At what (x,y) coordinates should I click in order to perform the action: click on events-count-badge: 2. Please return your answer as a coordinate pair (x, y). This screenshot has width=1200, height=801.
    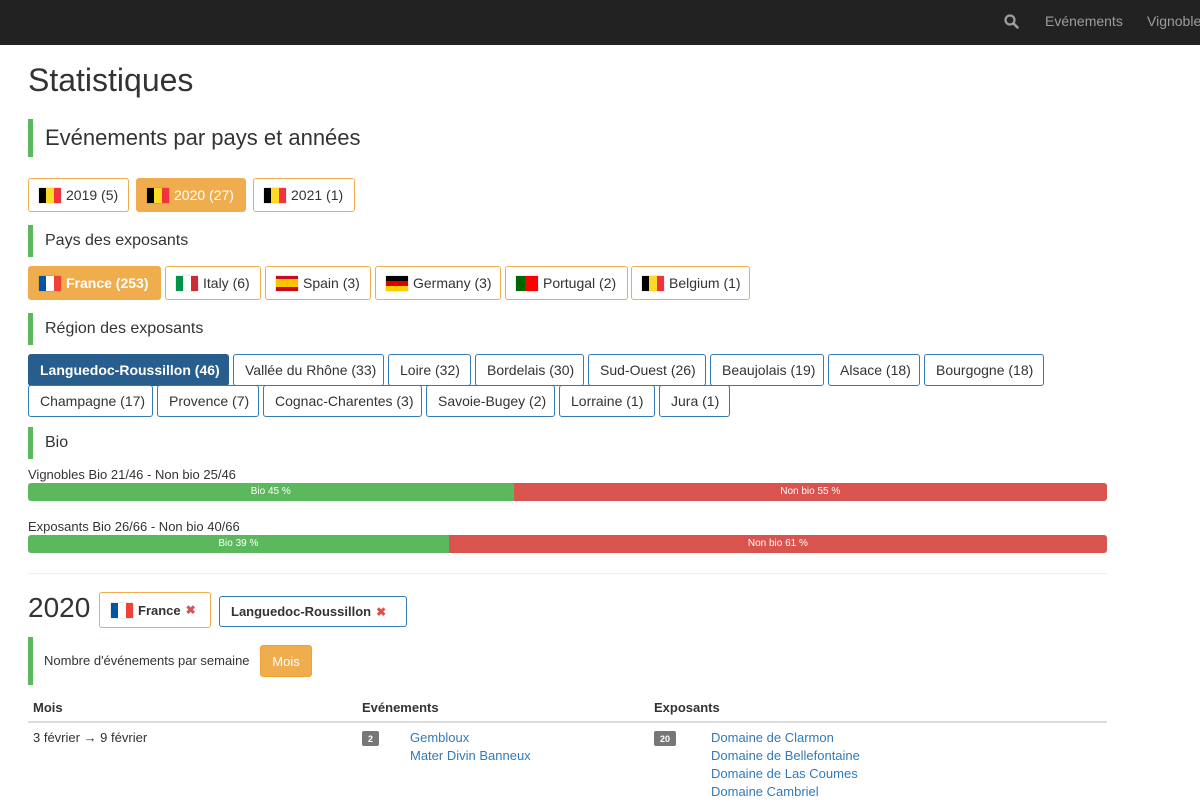
    Looking at the image, I should click on (370, 738).